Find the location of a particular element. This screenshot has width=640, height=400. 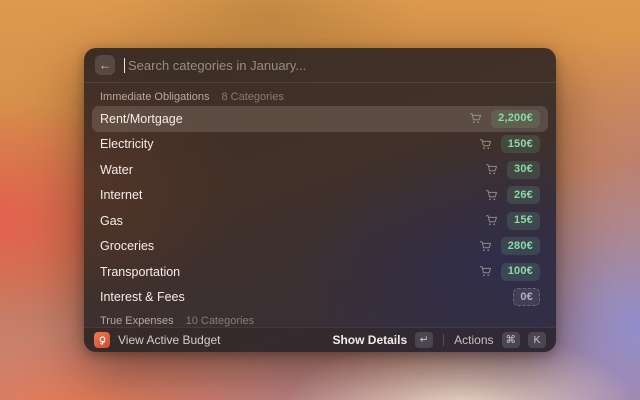

k-key-icon: K is located at coordinates (537, 340).